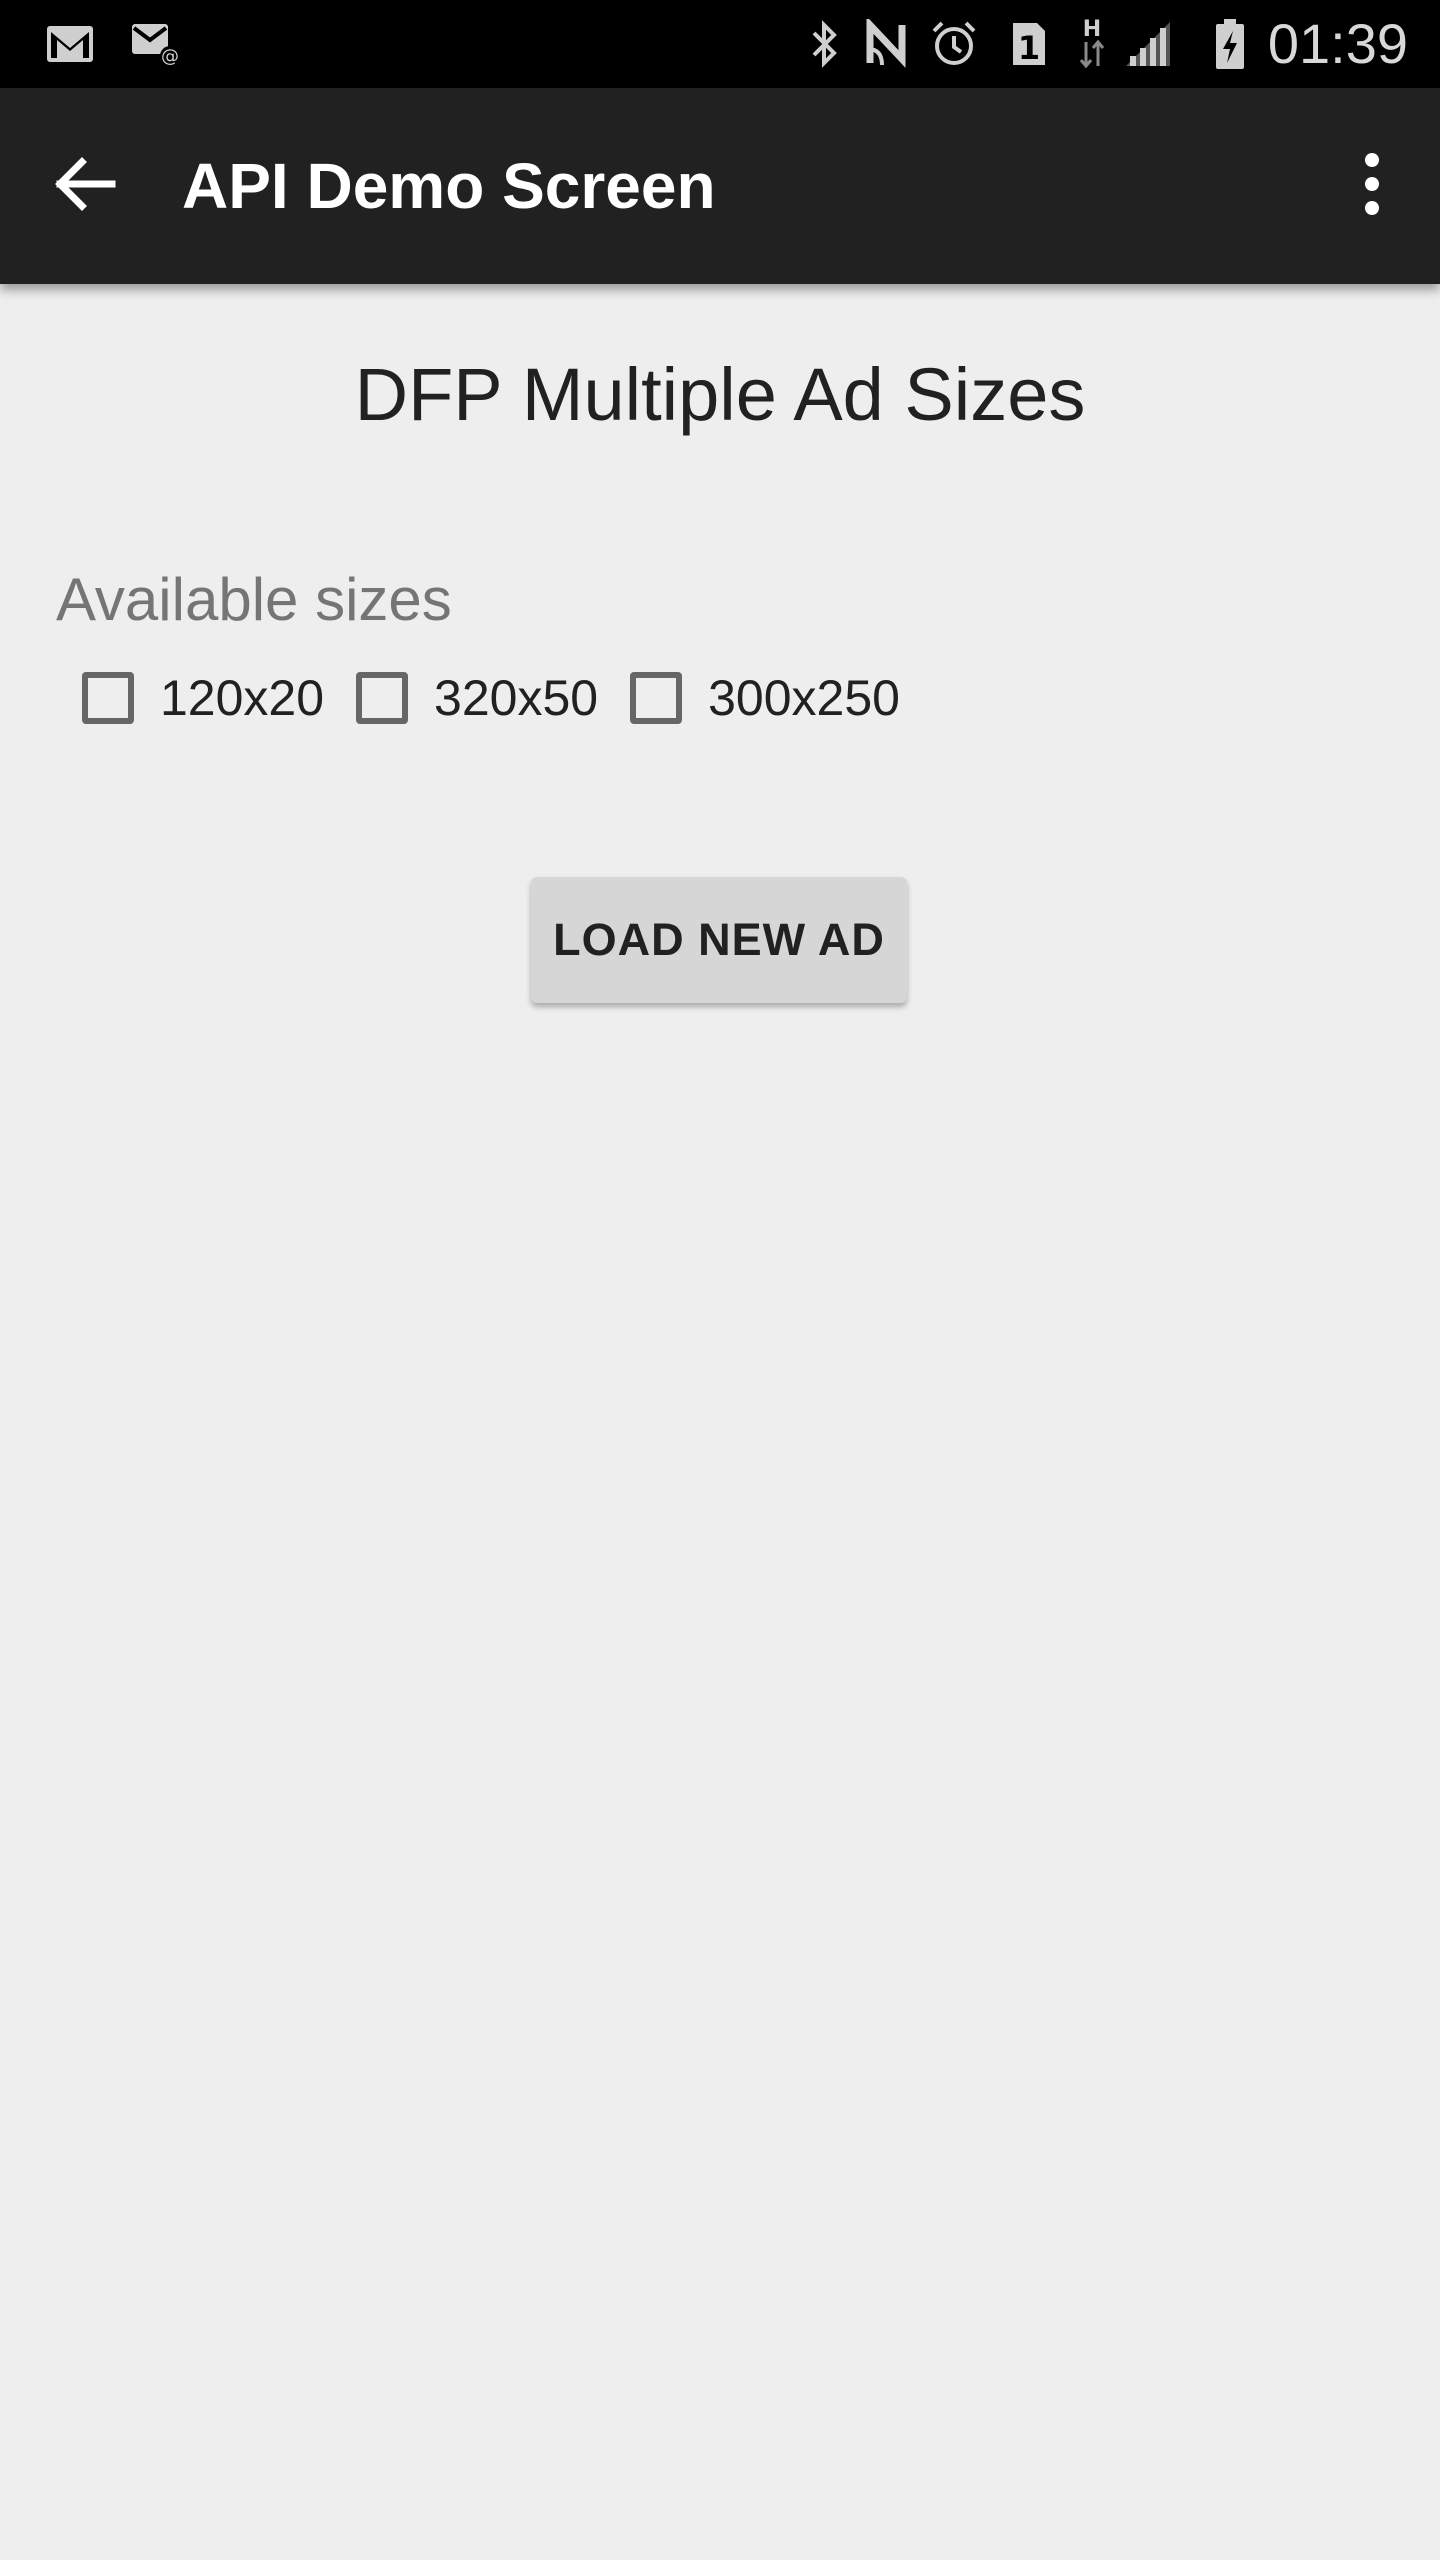 The height and width of the screenshot is (2560, 1440). What do you see at coordinates (449, 186) in the screenshot?
I see `app-title: API Demo Screen` at bounding box center [449, 186].